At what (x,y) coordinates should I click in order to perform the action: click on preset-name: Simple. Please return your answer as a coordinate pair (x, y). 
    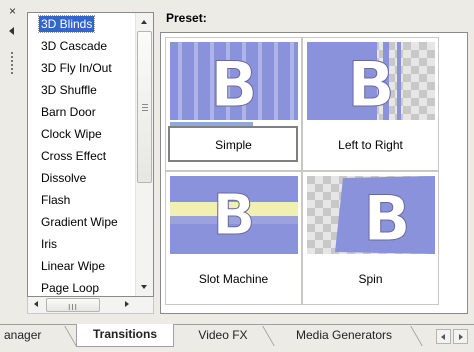
    Looking at the image, I should click on (233, 145).